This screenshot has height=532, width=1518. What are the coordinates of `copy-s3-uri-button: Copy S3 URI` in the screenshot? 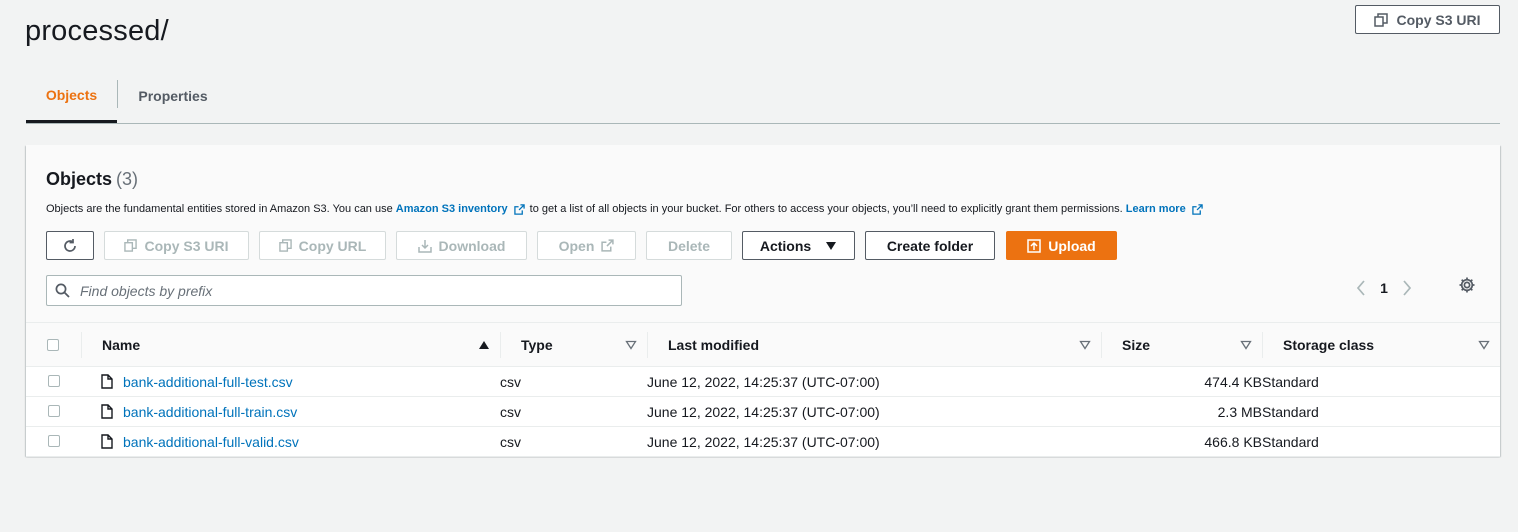 It's located at (1427, 19).